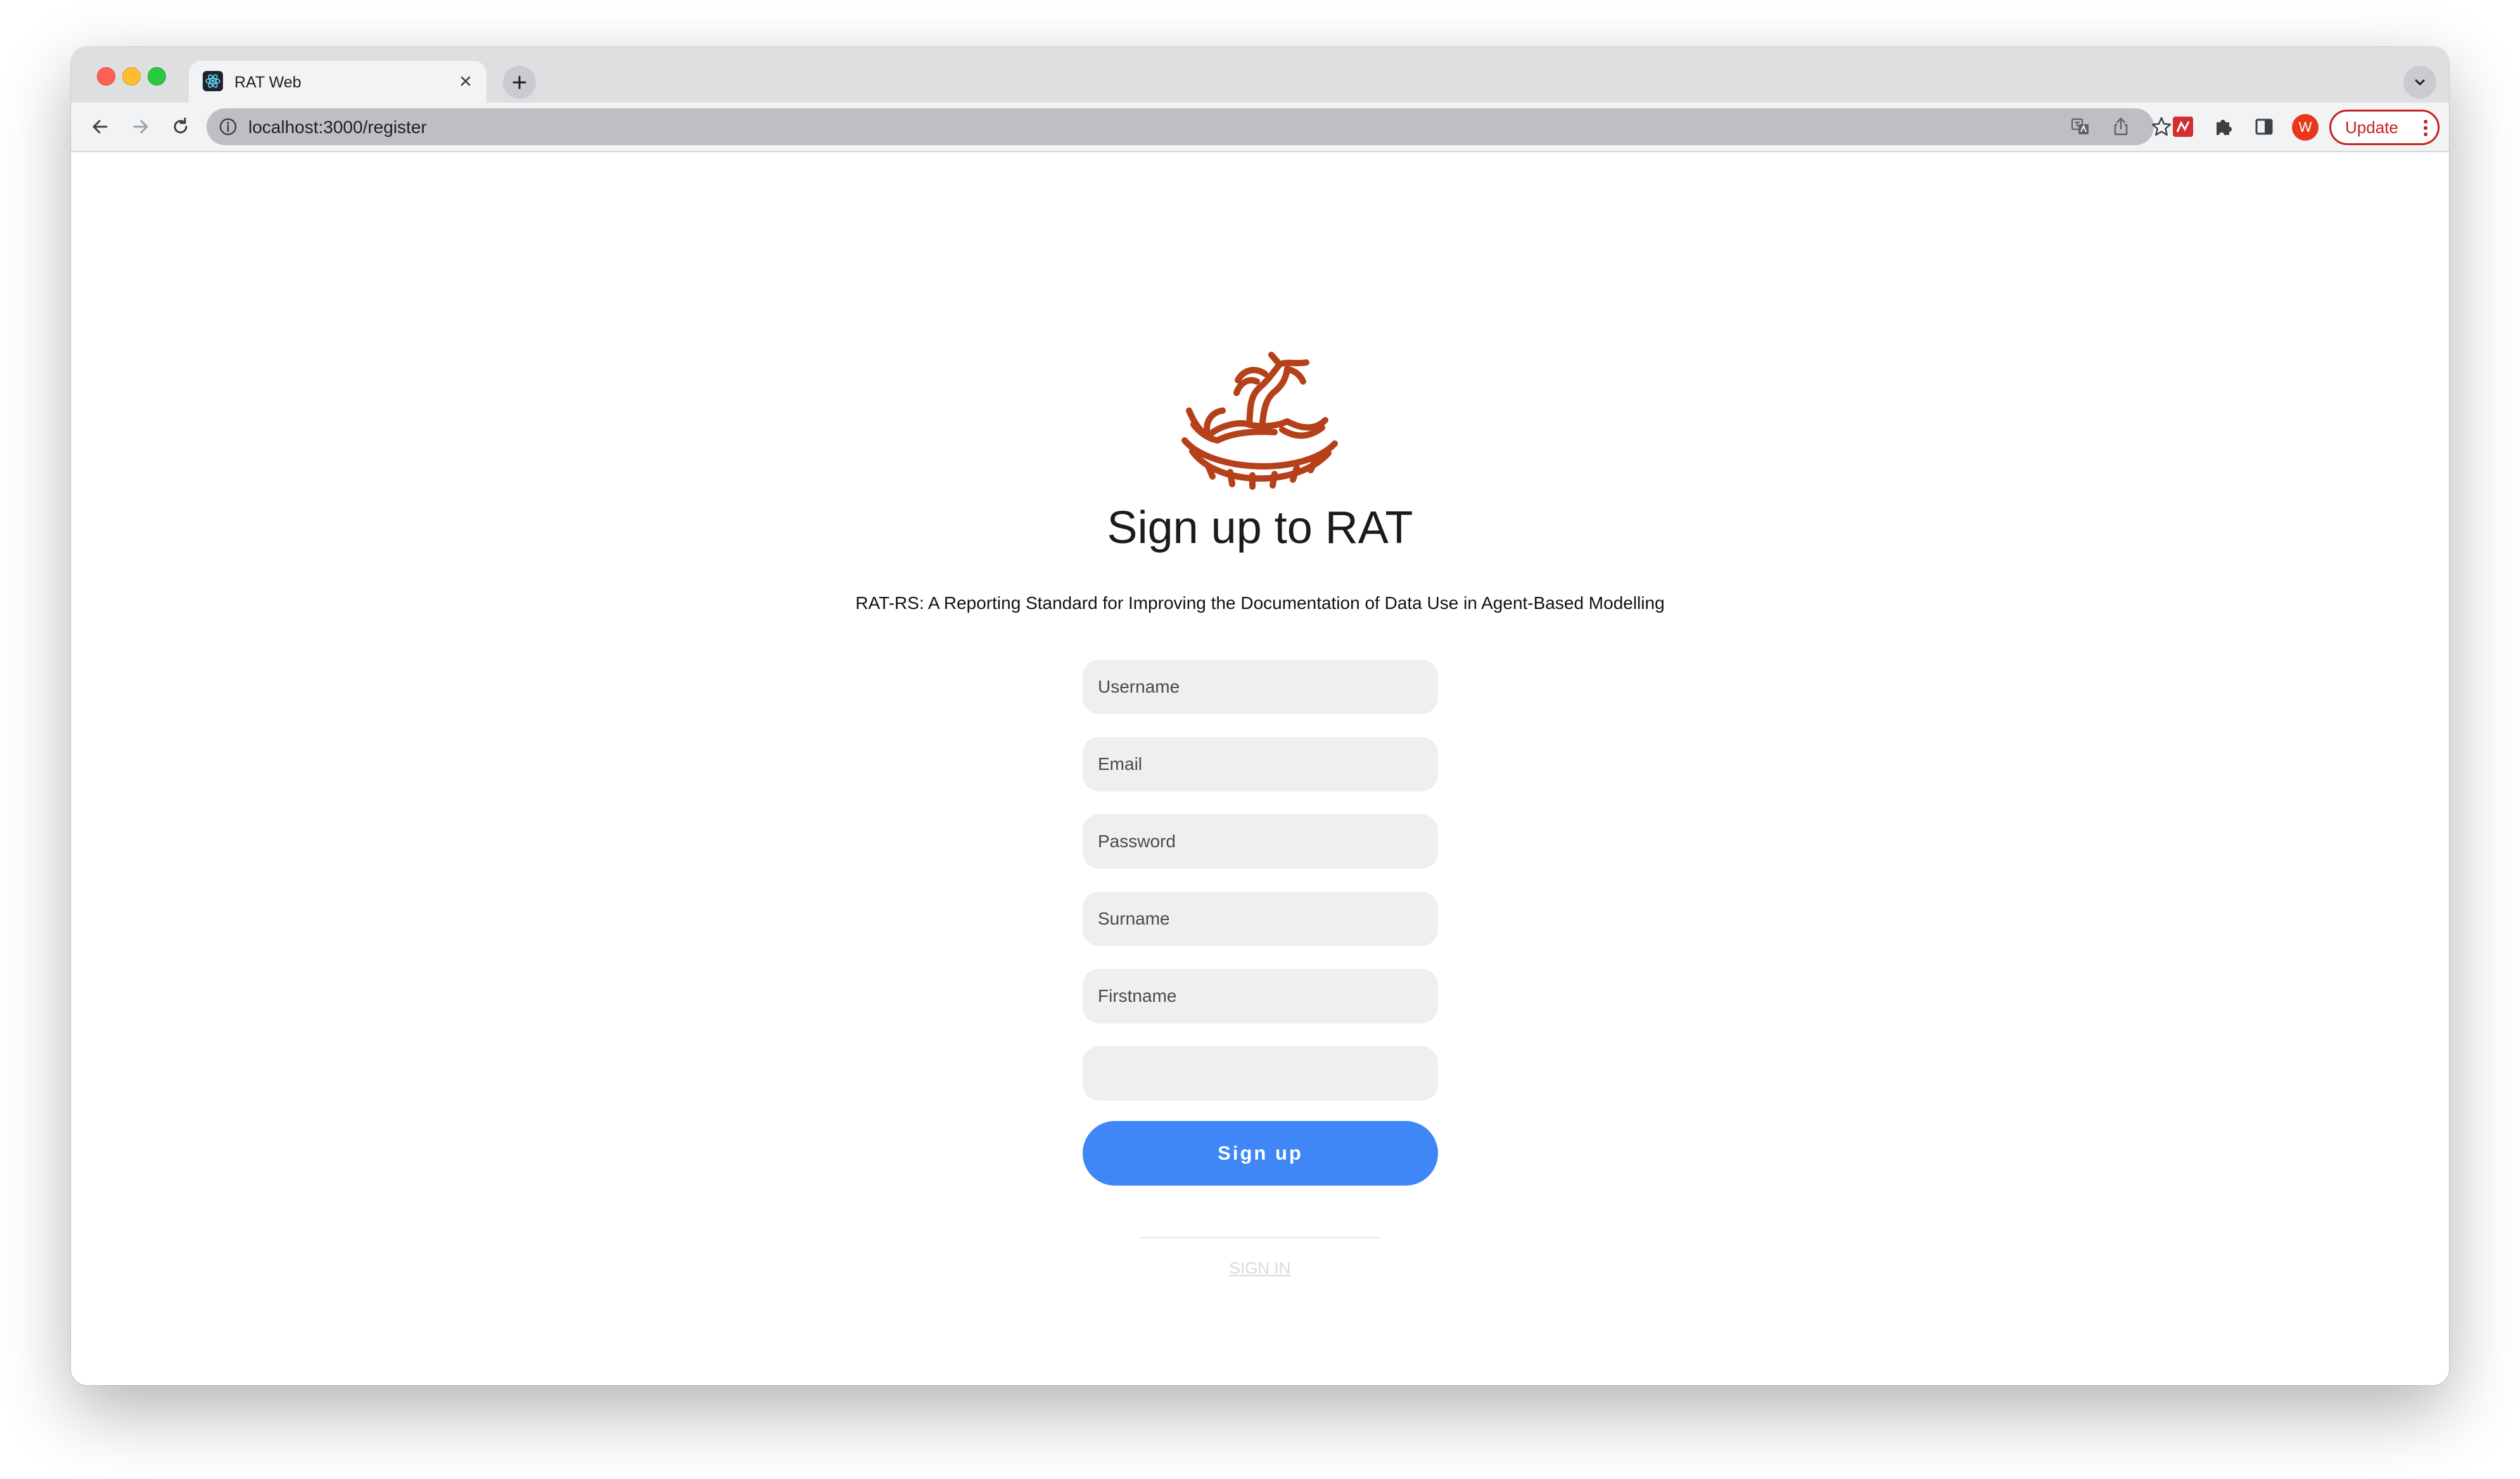  I want to click on profile-avatar: W, so click(2305, 127).